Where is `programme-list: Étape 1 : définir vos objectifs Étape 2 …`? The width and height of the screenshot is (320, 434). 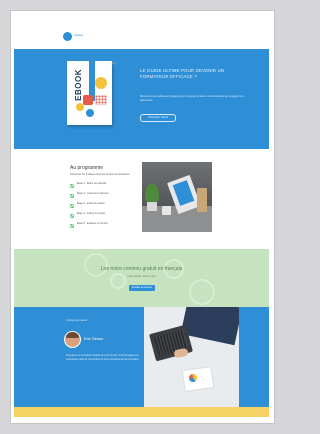 programme-list: Étape 1 : définir vos objectifs Étape 2 … is located at coordinates (104, 208).